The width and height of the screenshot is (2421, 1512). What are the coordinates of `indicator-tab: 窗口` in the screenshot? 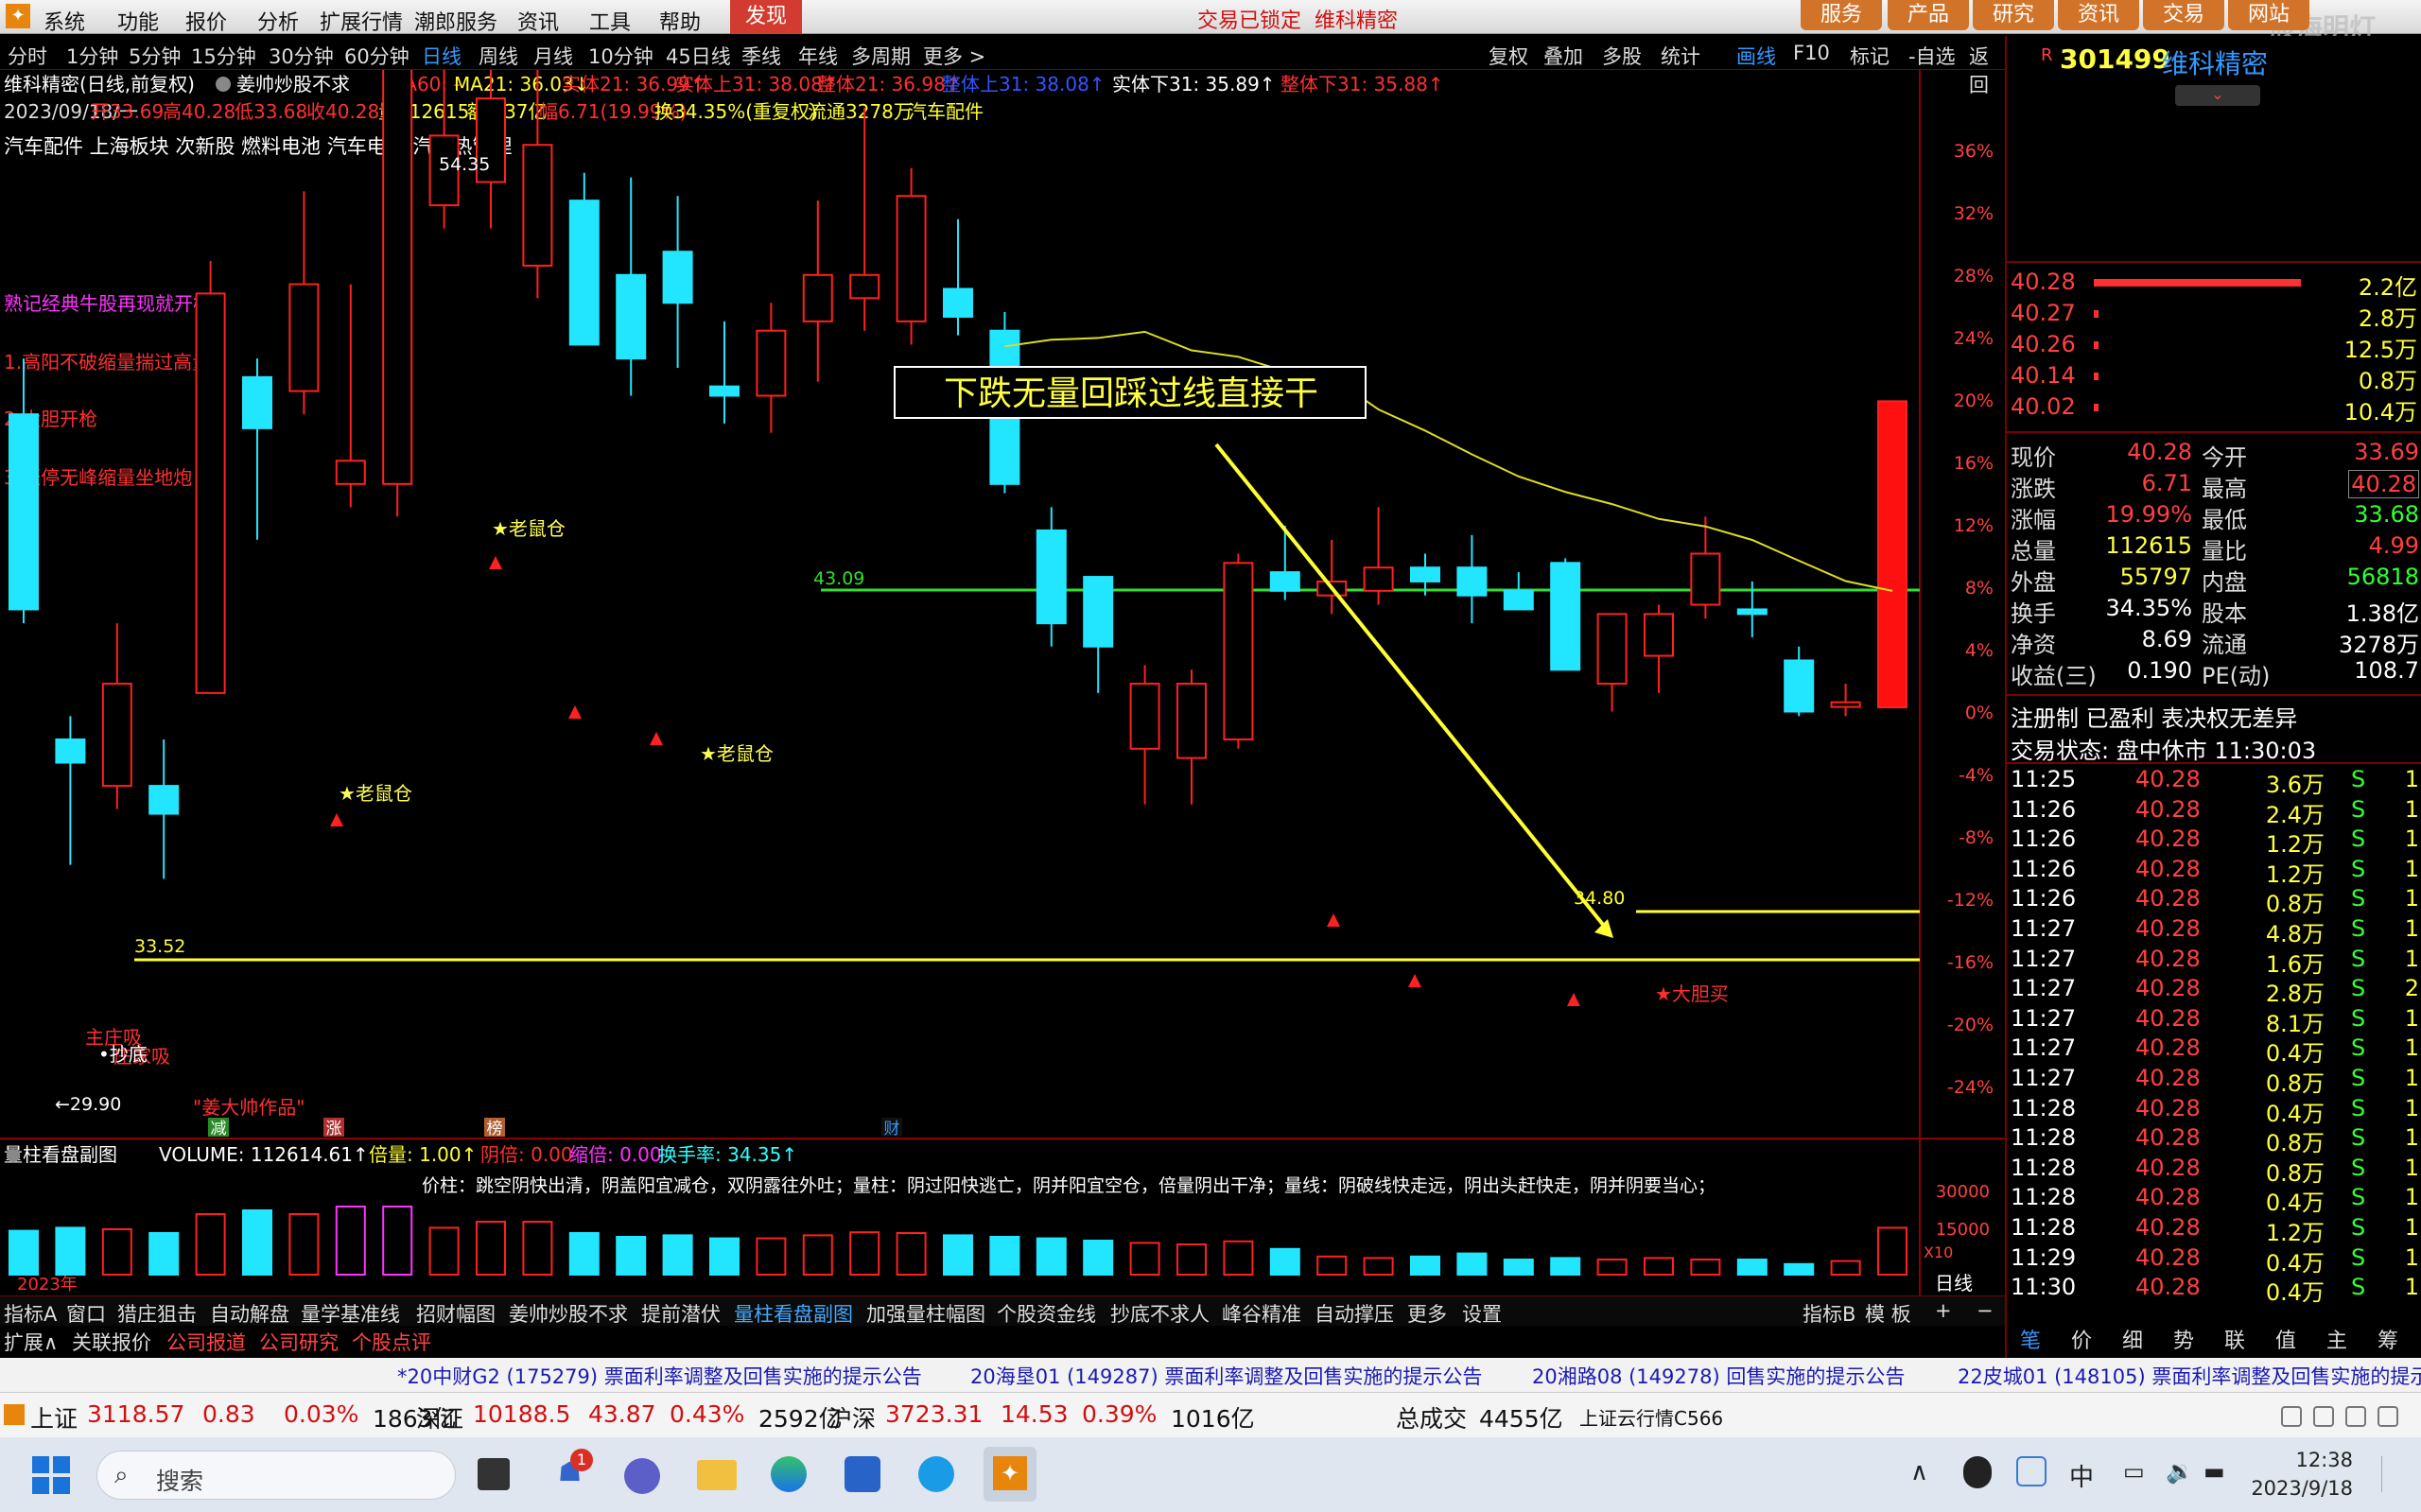 It's located at (86, 1313).